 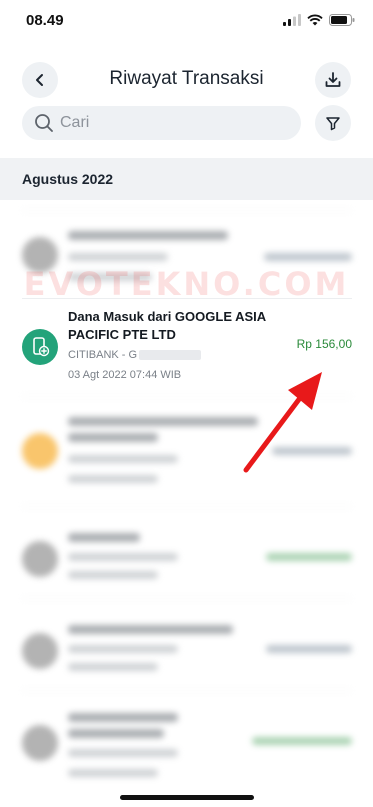 I want to click on download-icon, so click(x=333, y=79).